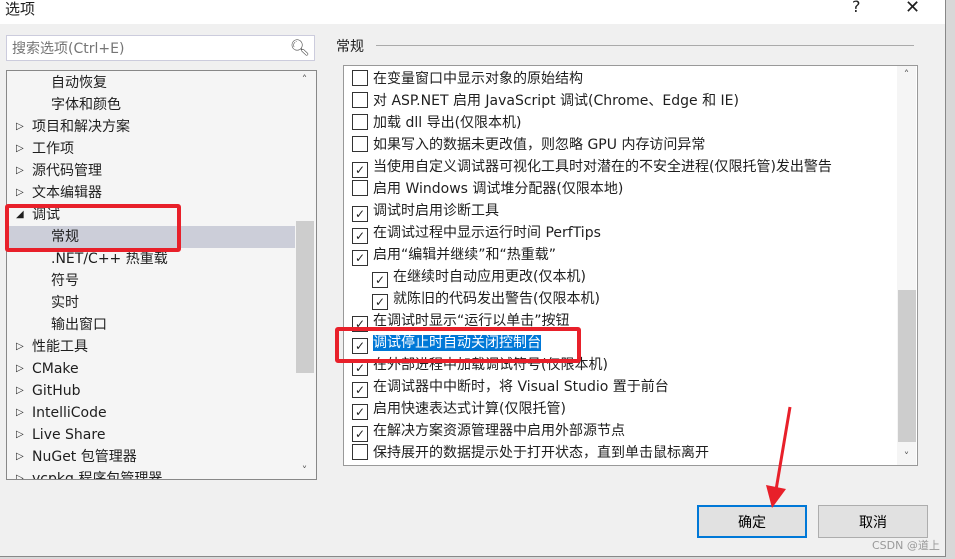 The width and height of the screenshot is (955, 559). What do you see at coordinates (145, 49) in the screenshot?
I see `search-input` at bounding box center [145, 49].